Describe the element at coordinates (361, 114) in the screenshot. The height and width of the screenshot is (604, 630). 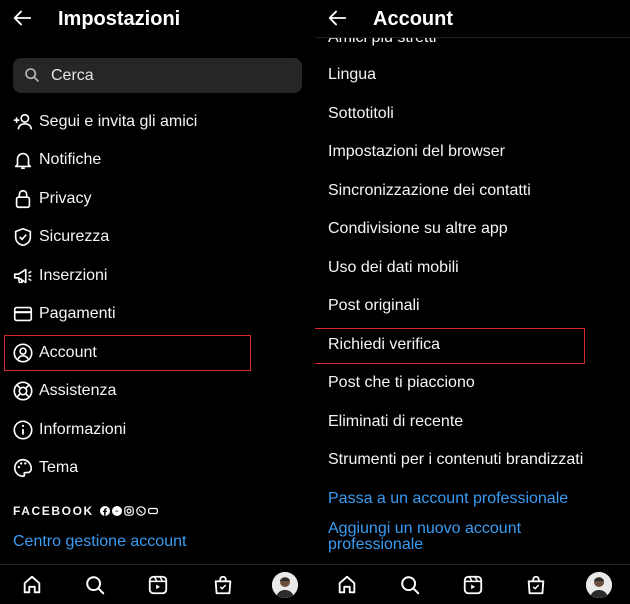
I see `list-item-captions: Sottotitoli` at that location.